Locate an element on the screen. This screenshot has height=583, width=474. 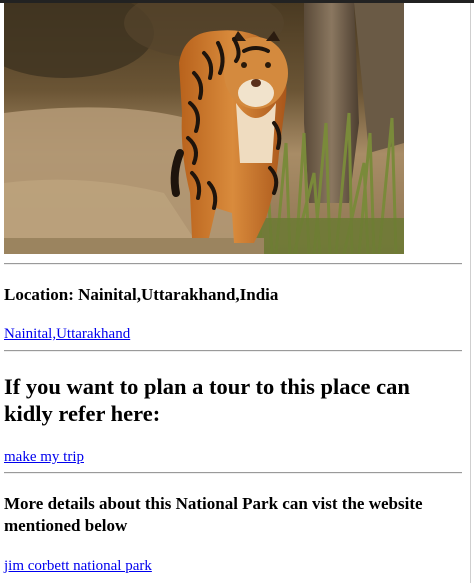
right-border is located at coordinates (470, 293).